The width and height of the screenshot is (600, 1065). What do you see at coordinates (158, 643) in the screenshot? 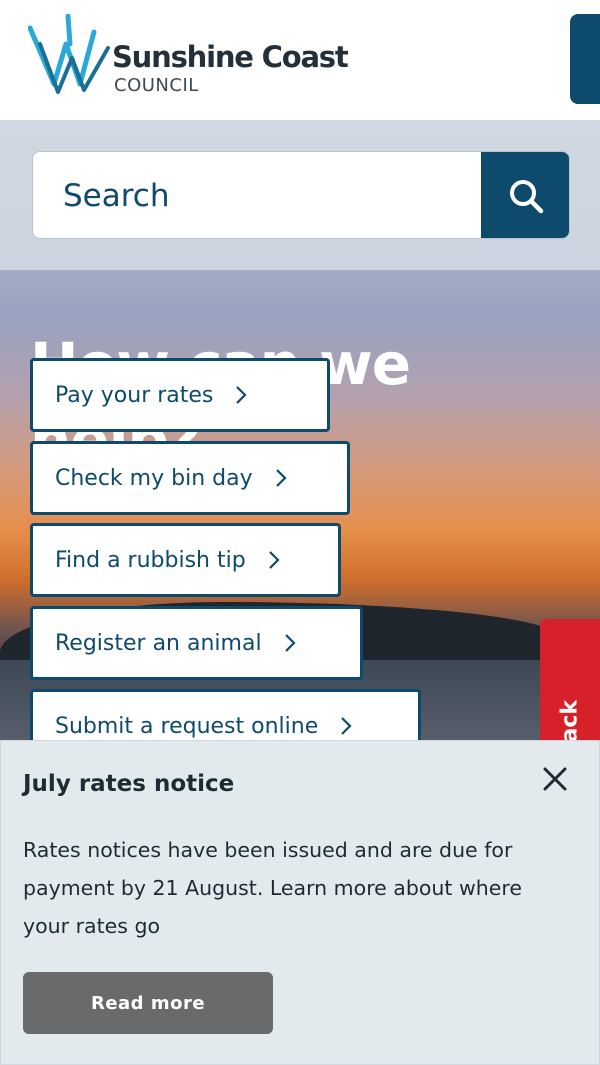
I see `quick-link-label: Register an animal` at bounding box center [158, 643].